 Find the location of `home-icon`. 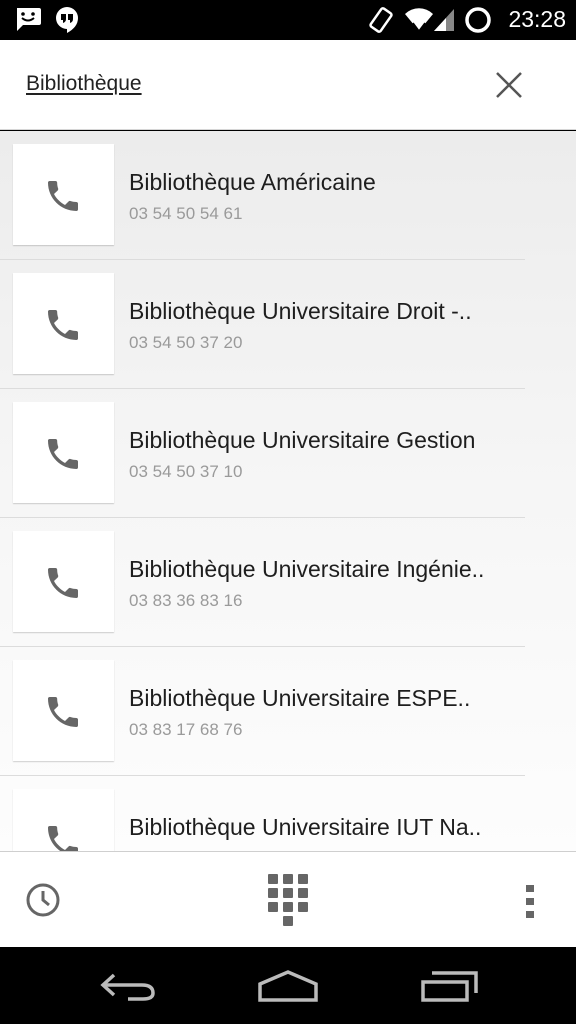

home-icon is located at coordinates (288, 988).